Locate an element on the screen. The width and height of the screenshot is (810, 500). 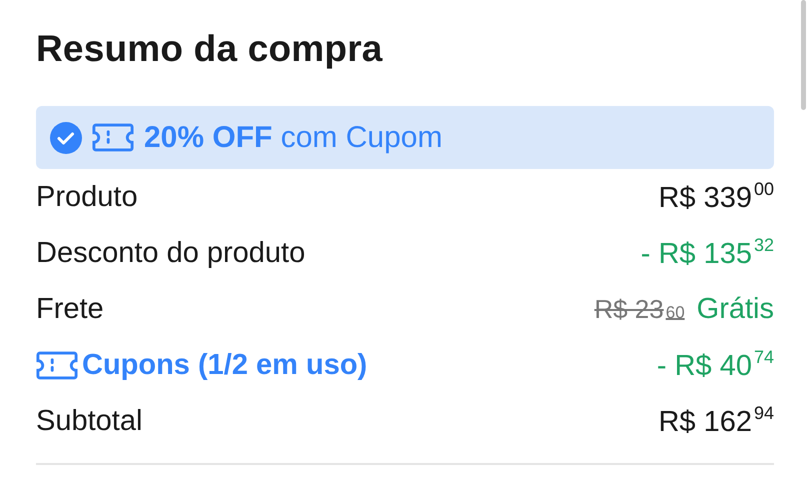
price: R$ 162$^{94}$ is located at coordinates (716, 421).